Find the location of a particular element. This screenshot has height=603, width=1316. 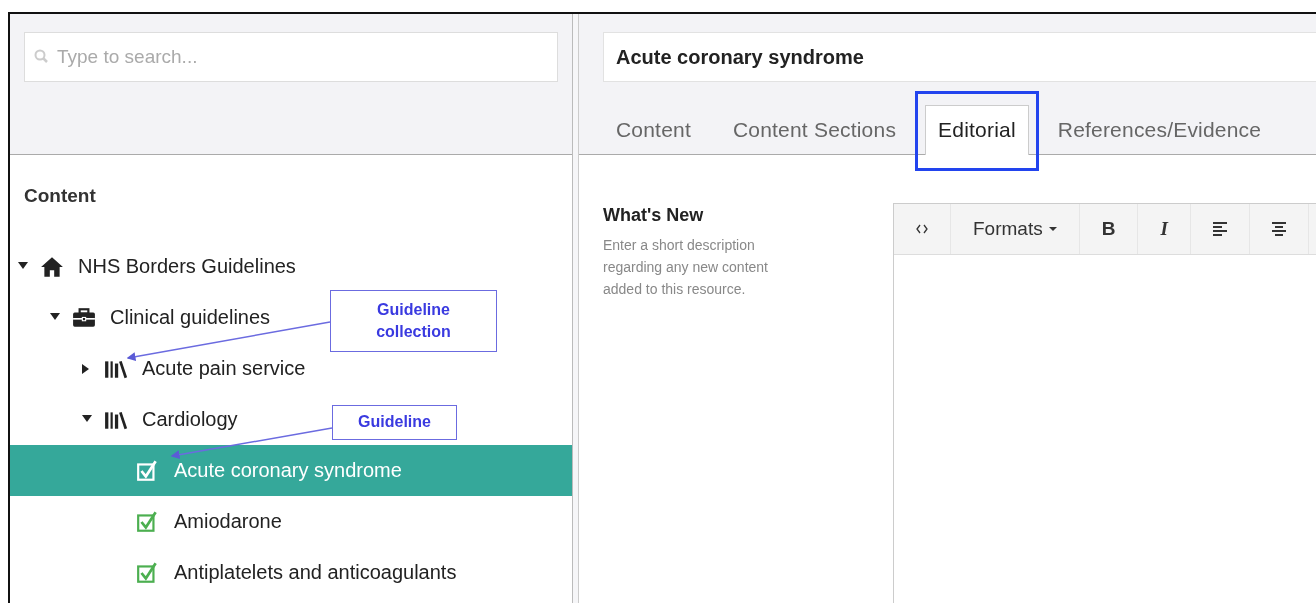

tree-item: Clinical guidelines is located at coordinates (157, 317).